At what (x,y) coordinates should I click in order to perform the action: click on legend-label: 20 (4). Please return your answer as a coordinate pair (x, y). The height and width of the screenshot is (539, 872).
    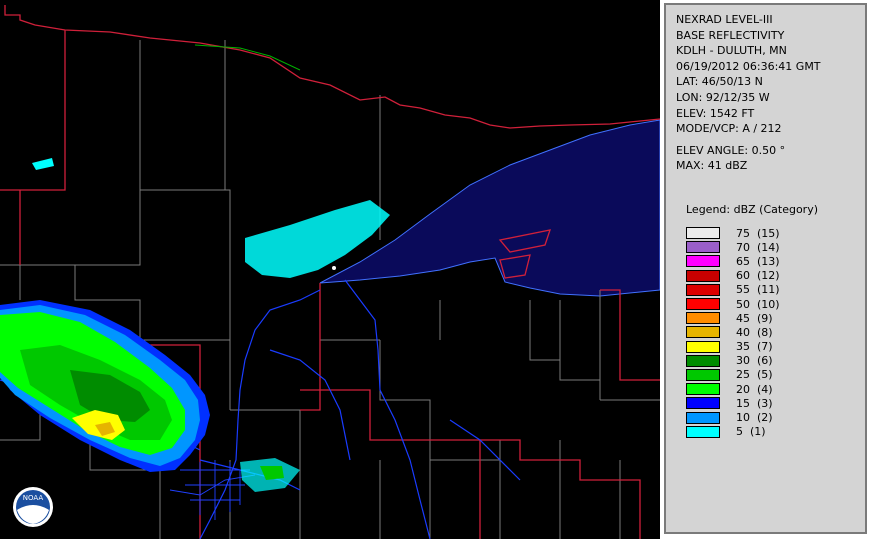
    Looking at the image, I should click on (754, 389).